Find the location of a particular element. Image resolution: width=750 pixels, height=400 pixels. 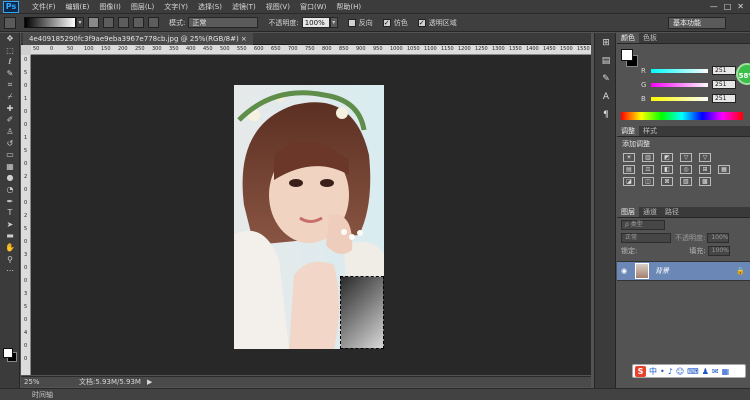

history-brush-tool-icon: ↺ is located at coordinates (10, 143).